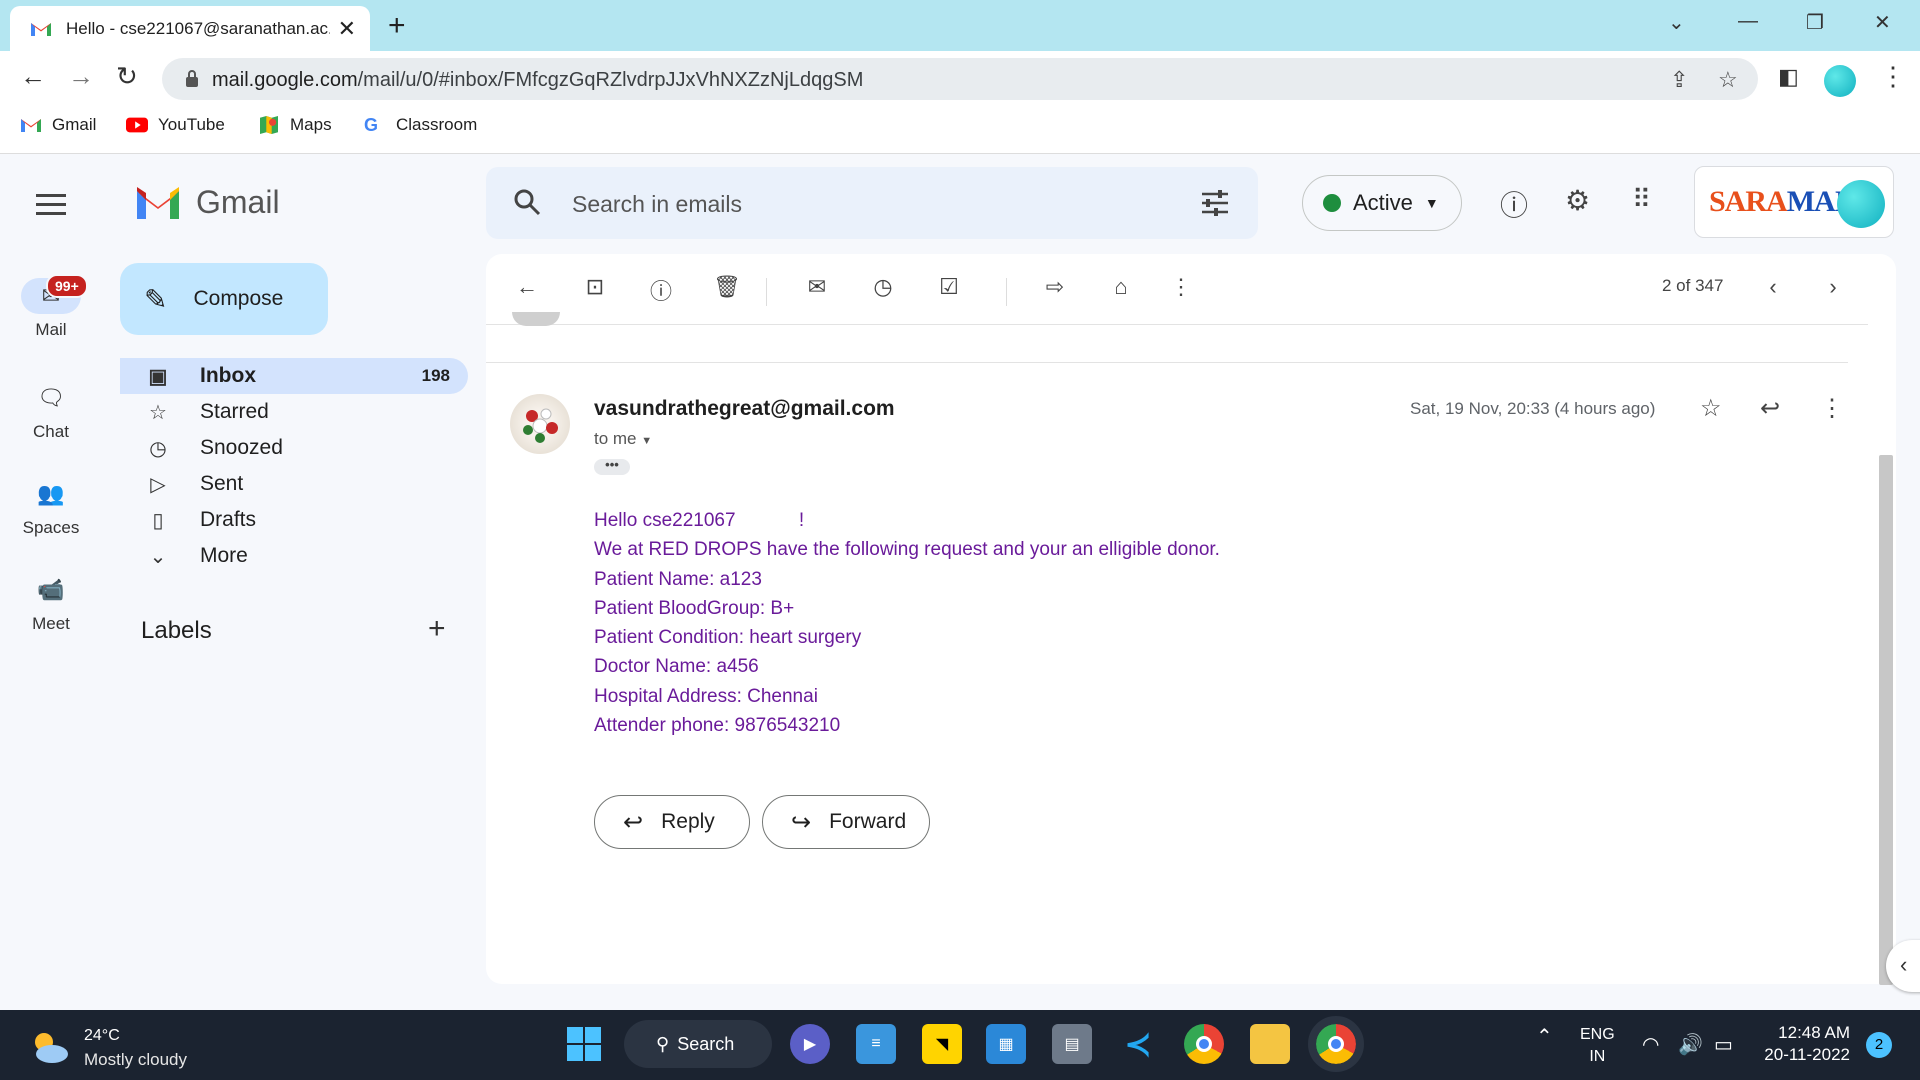  I want to click on forward-arrow-icon: →, so click(81, 76).